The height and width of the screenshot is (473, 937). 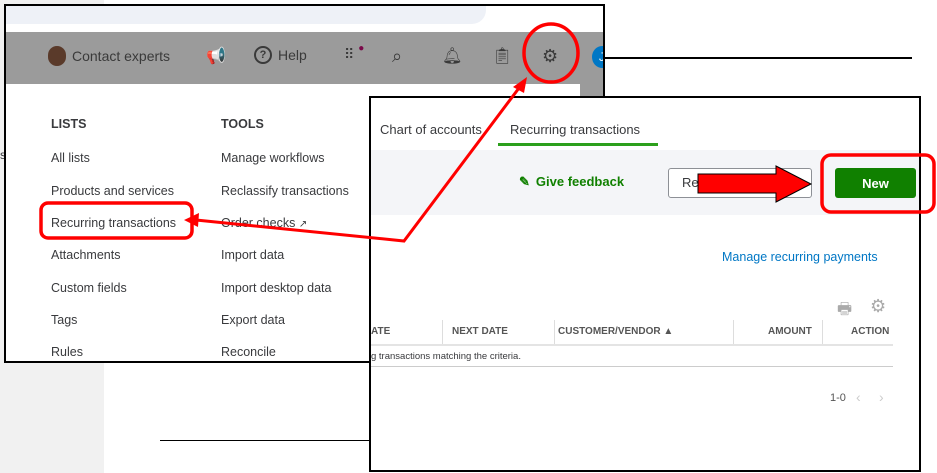 What do you see at coordinates (878, 183) in the screenshot?
I see `new-button-highlight-box` at bounding box center [878, 183].